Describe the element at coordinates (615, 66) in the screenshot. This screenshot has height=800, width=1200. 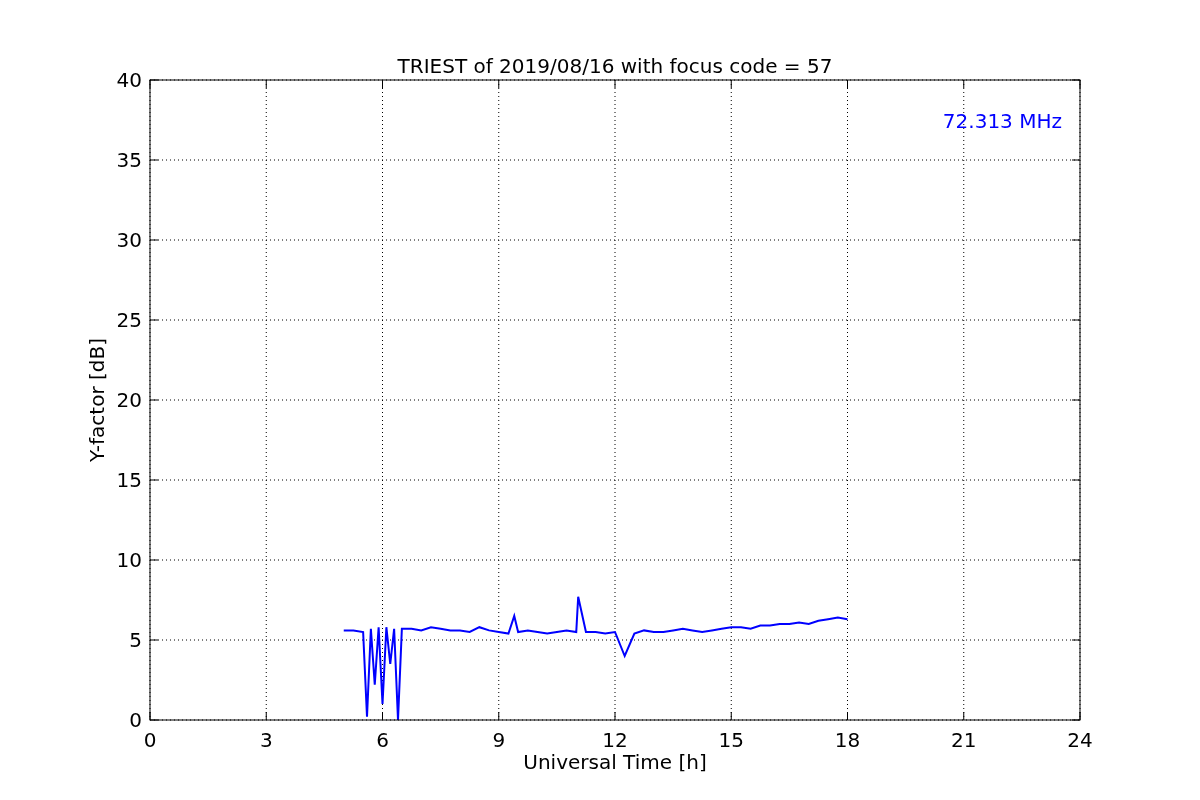
I see `chart-title: TRIEST of 2019/08/16 with focus code = 57` at that location.